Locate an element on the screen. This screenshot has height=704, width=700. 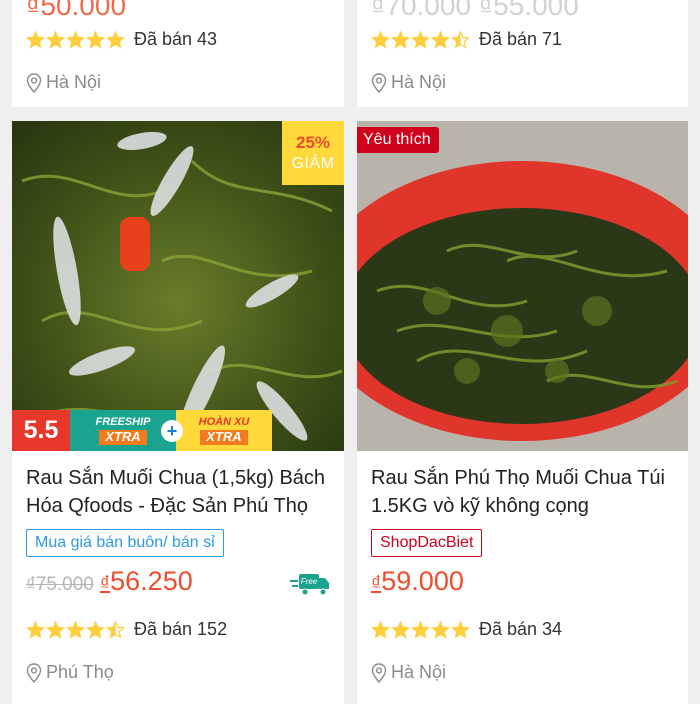
sold-count: Đã bán 34 is located at coordinates (521, 629).